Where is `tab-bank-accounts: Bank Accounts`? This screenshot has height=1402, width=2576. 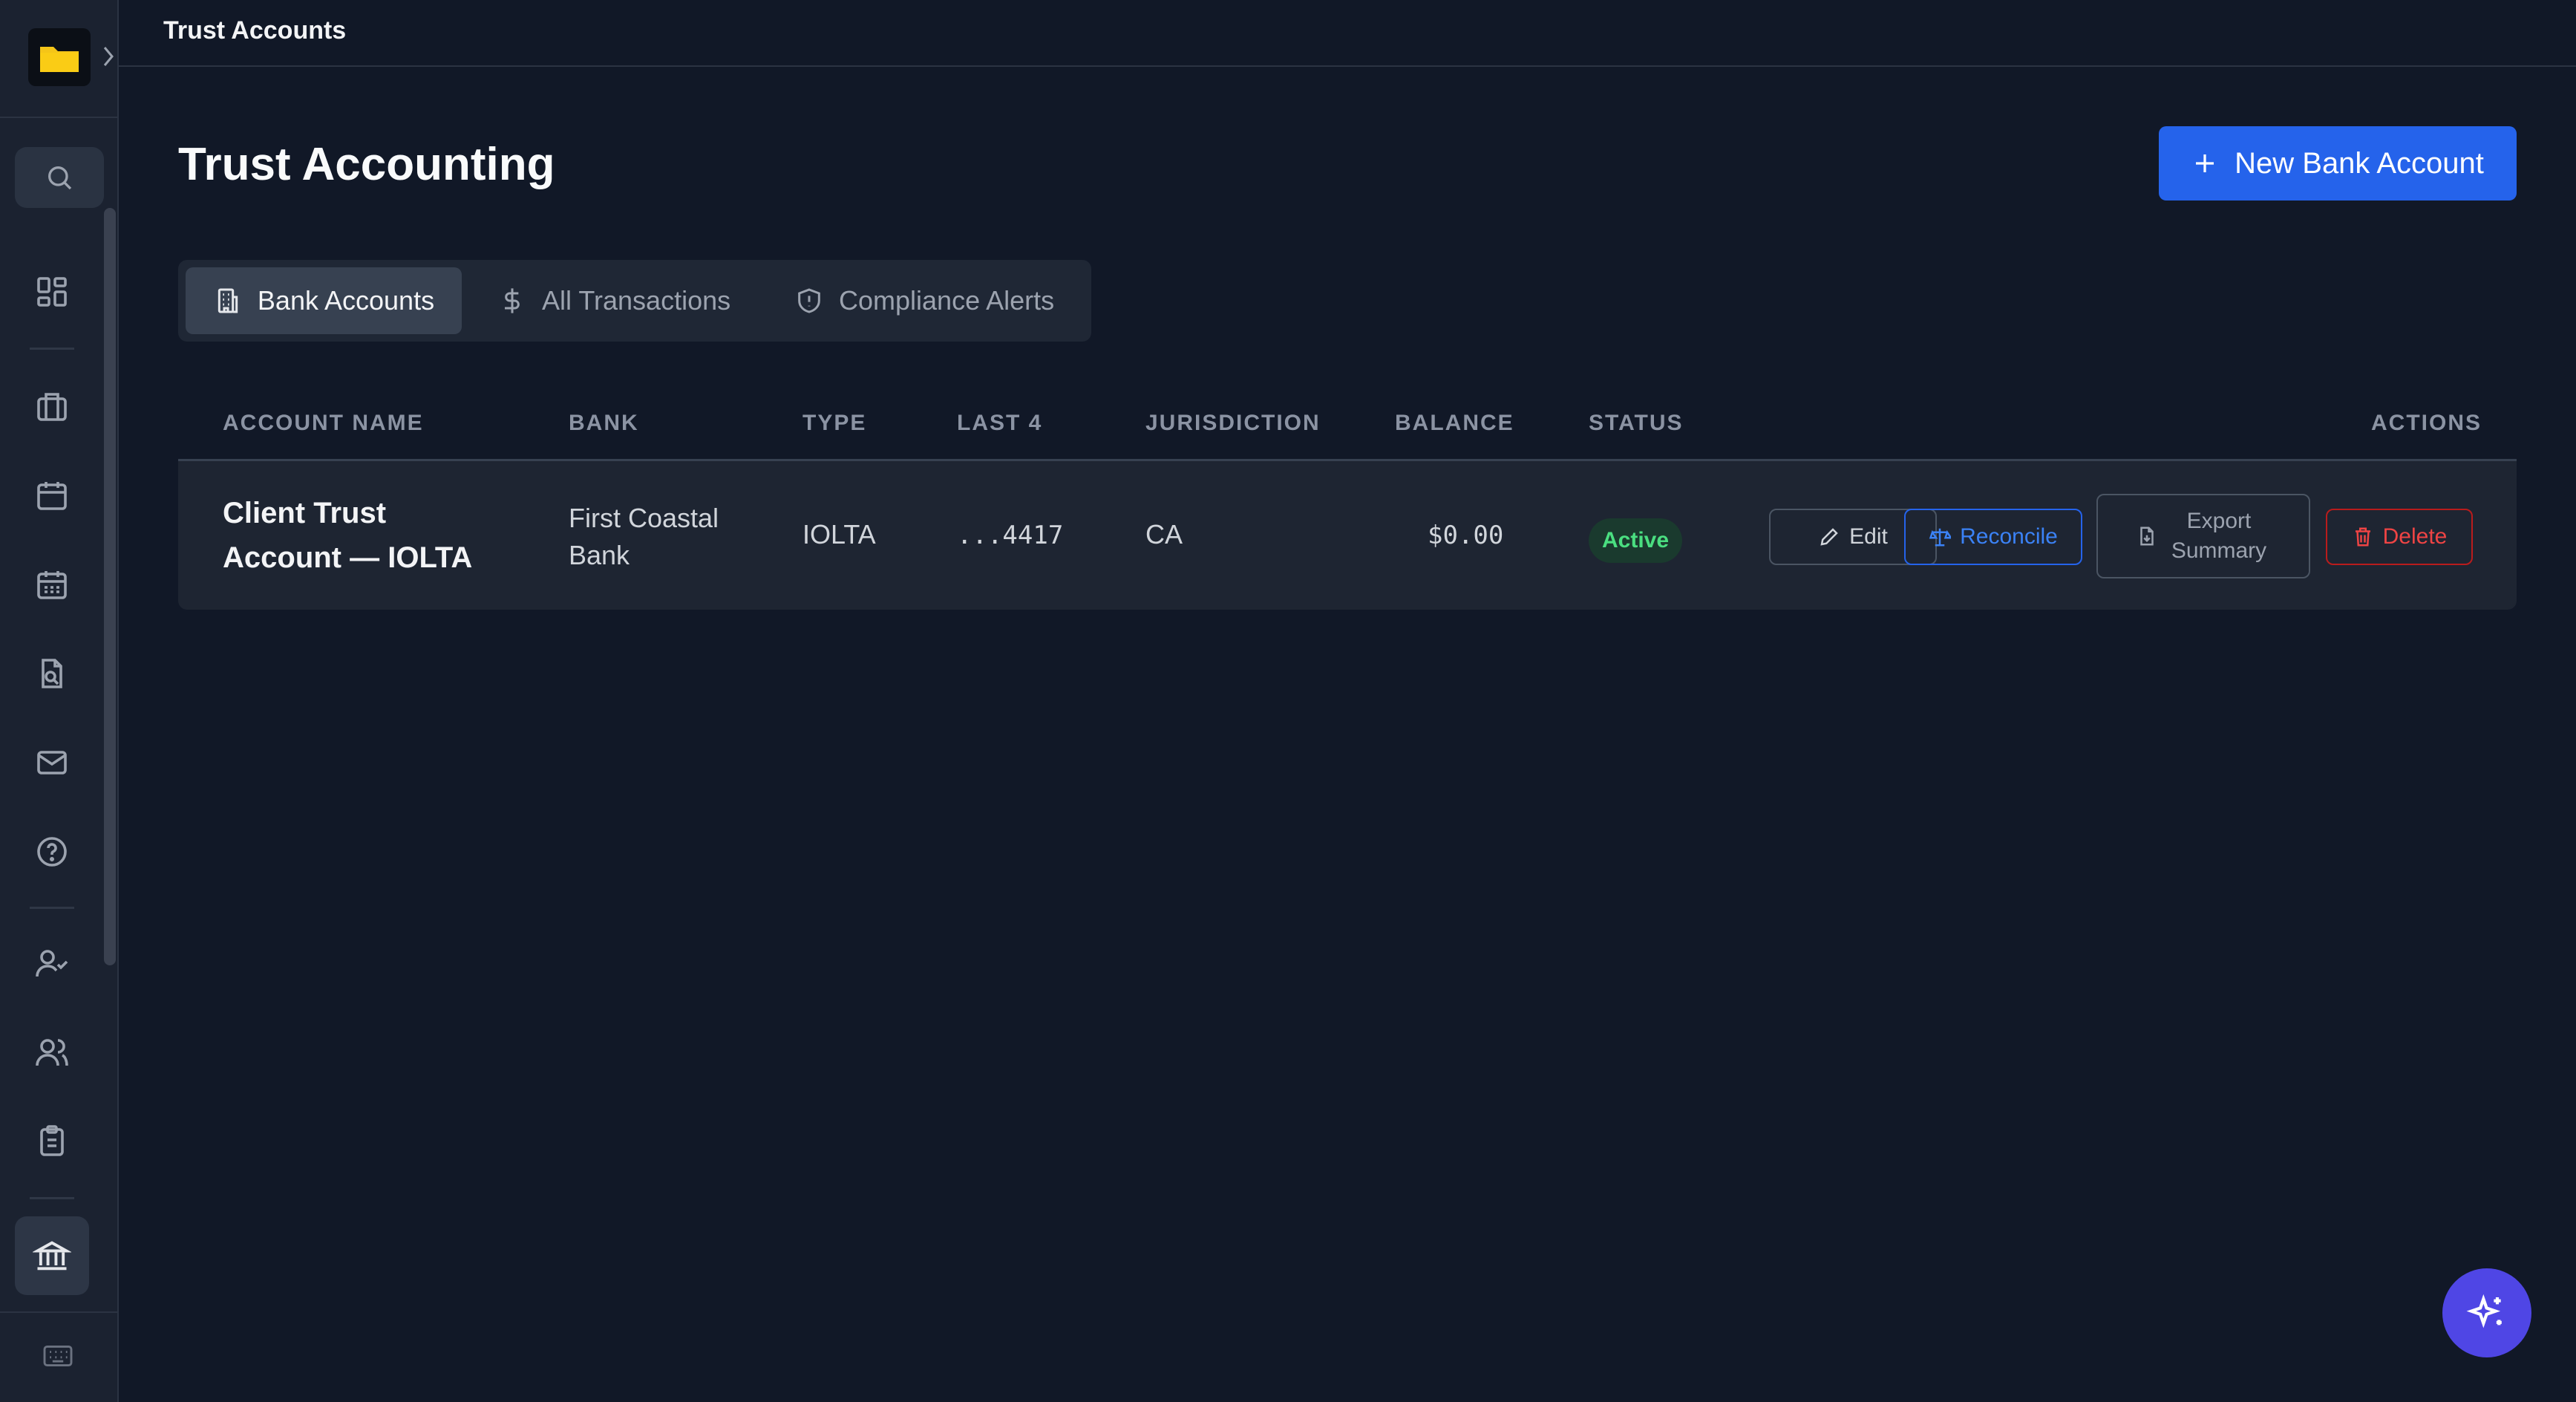 tab-bank-accounts: Bank Accounts is located at coordinates (324, 300).